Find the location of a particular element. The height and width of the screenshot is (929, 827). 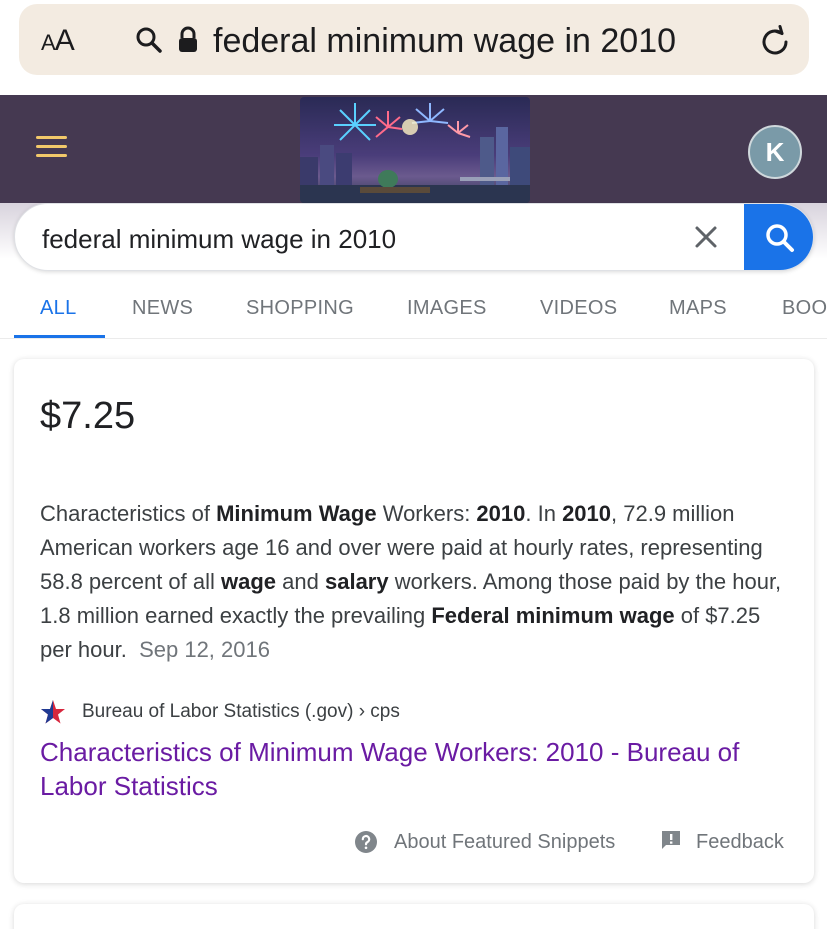

feedback-link: Feedback is located at coordinates (740, 842).